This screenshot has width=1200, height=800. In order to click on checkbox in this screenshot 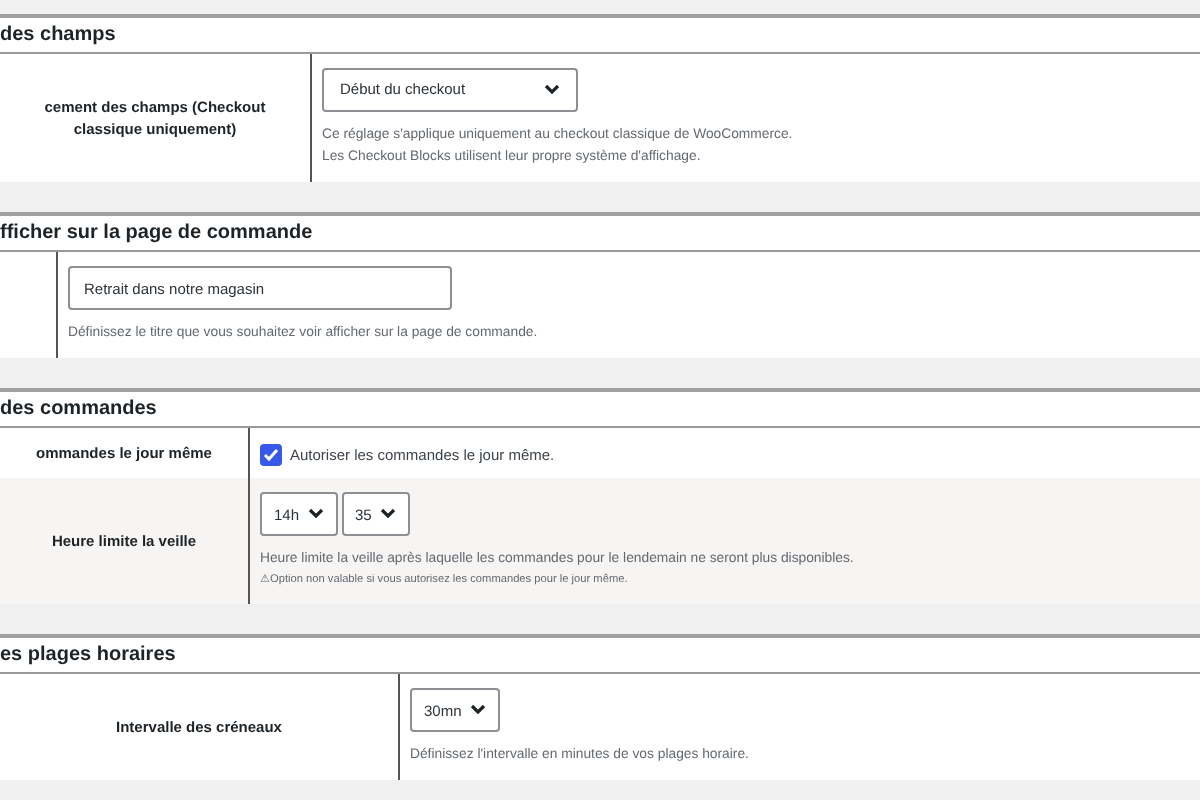, I will do `click(271, 455)`.